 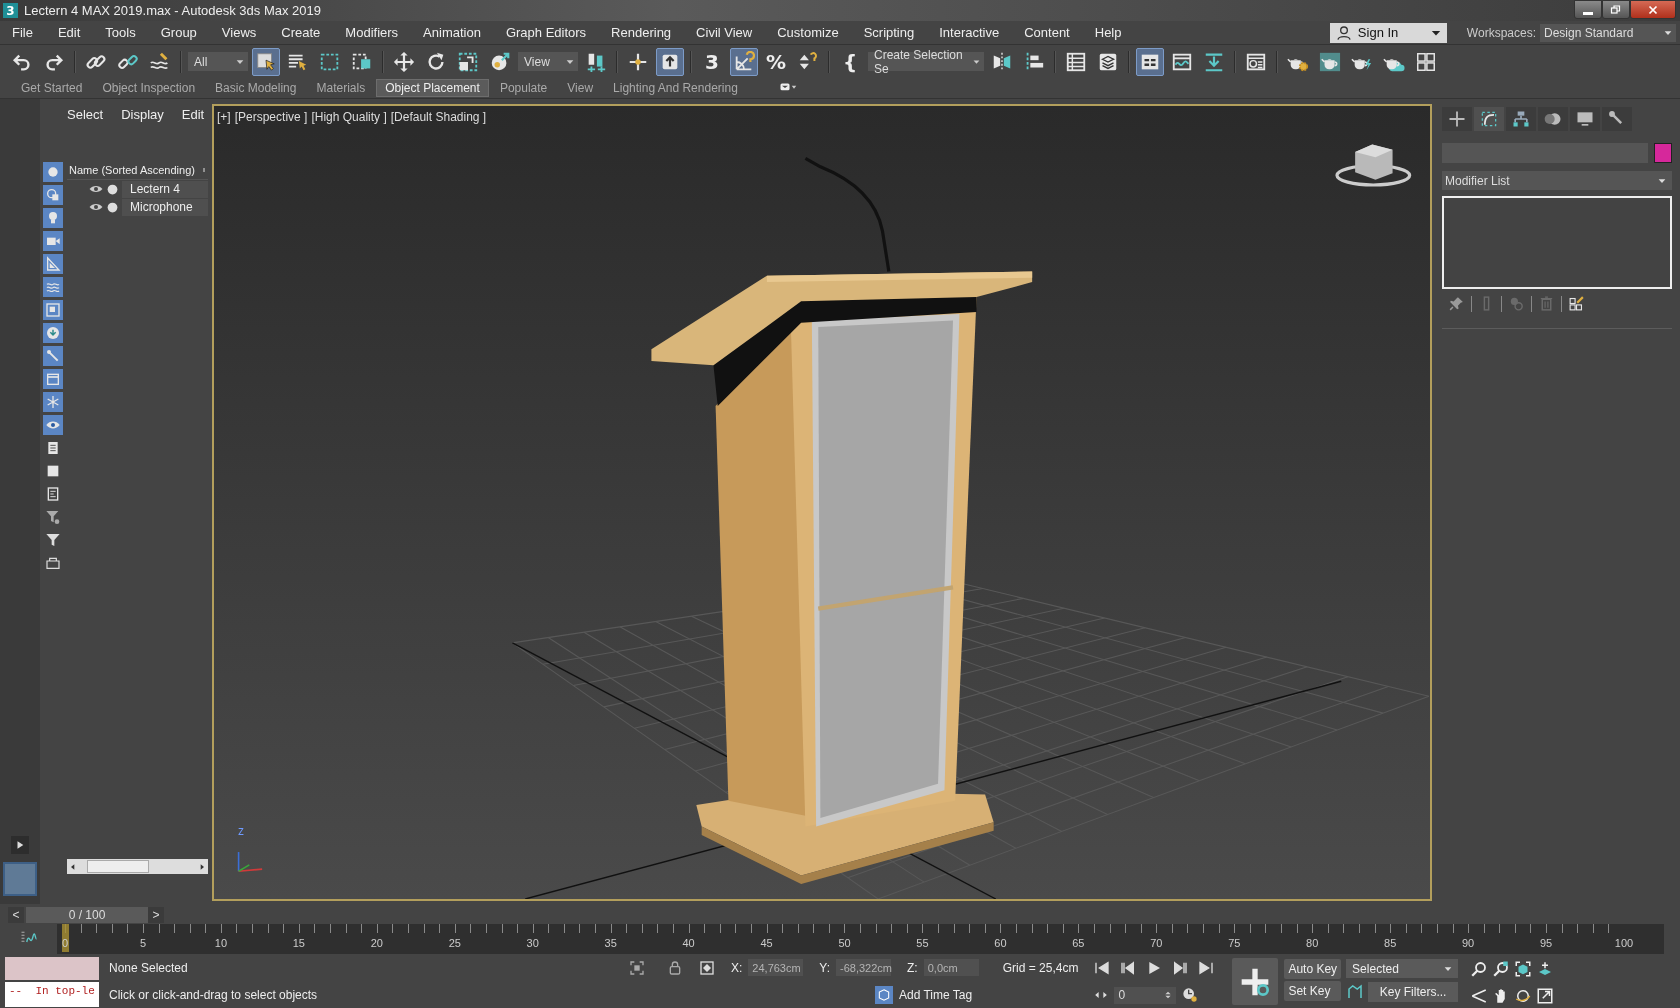 What do you see at coordinates (570, 61) in the screenshot?
I see `caret-icon` at bounding box center [570, 61].